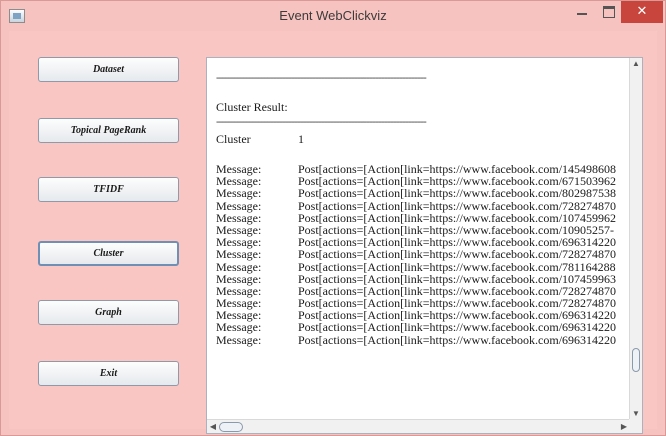 Image resolution: width=666 pixels, height=436 pixels. What do you see at coordinates (108, 312) in the screenshot?
I see `graph-button: Graph` at bounding box center [108, 312].